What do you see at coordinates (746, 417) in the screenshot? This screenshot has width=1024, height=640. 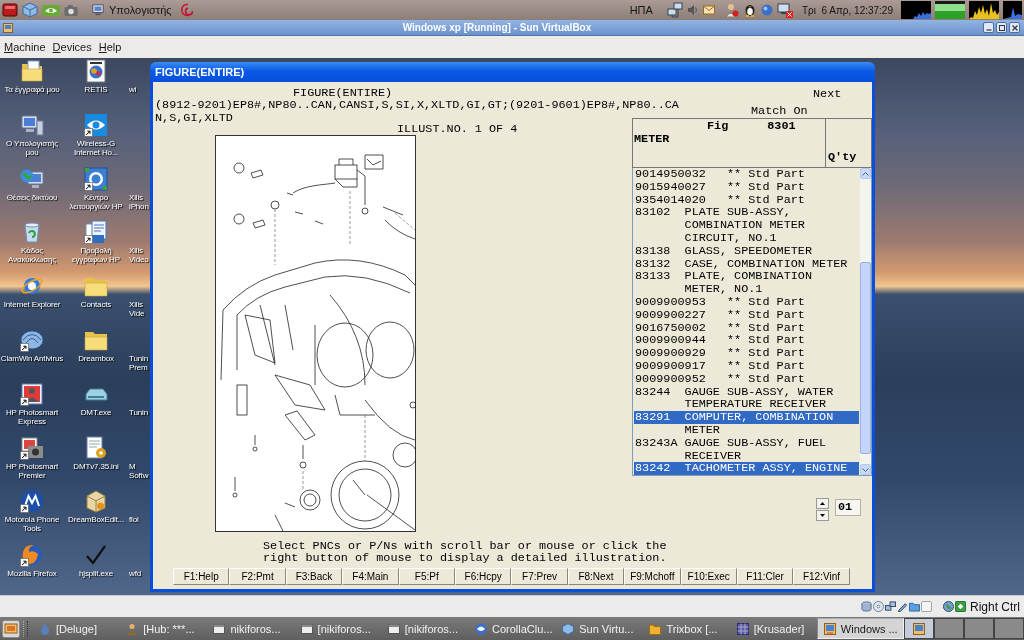 I see `part-list-item: 83291 COMPUTER, COMBINATION` at bounding box center [746, 417].